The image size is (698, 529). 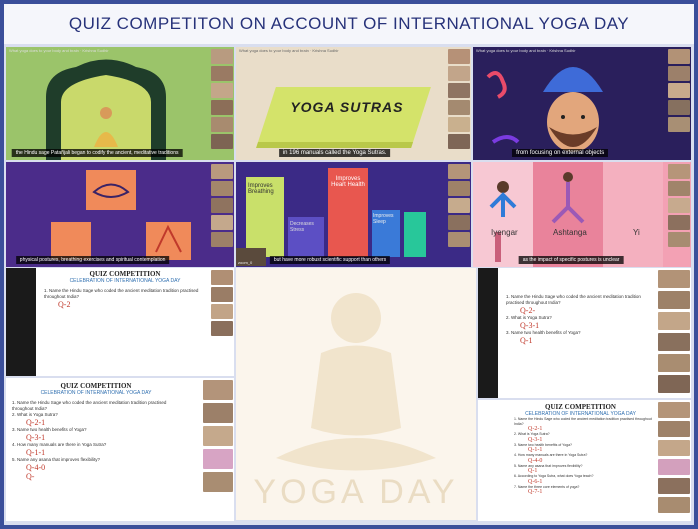 I want to click on video-caption: in 196 manuals called the Yoga Sutras., so click(x=334, y=153).